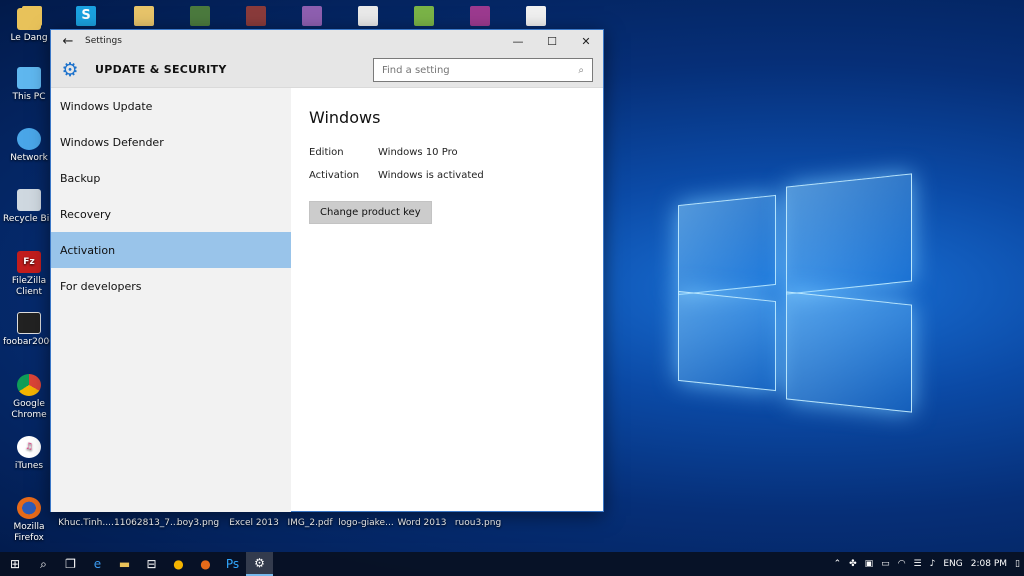 This screenshot has height=576, width=1024. I want to click on tray-app-icon: ✤, so click(853, 564).